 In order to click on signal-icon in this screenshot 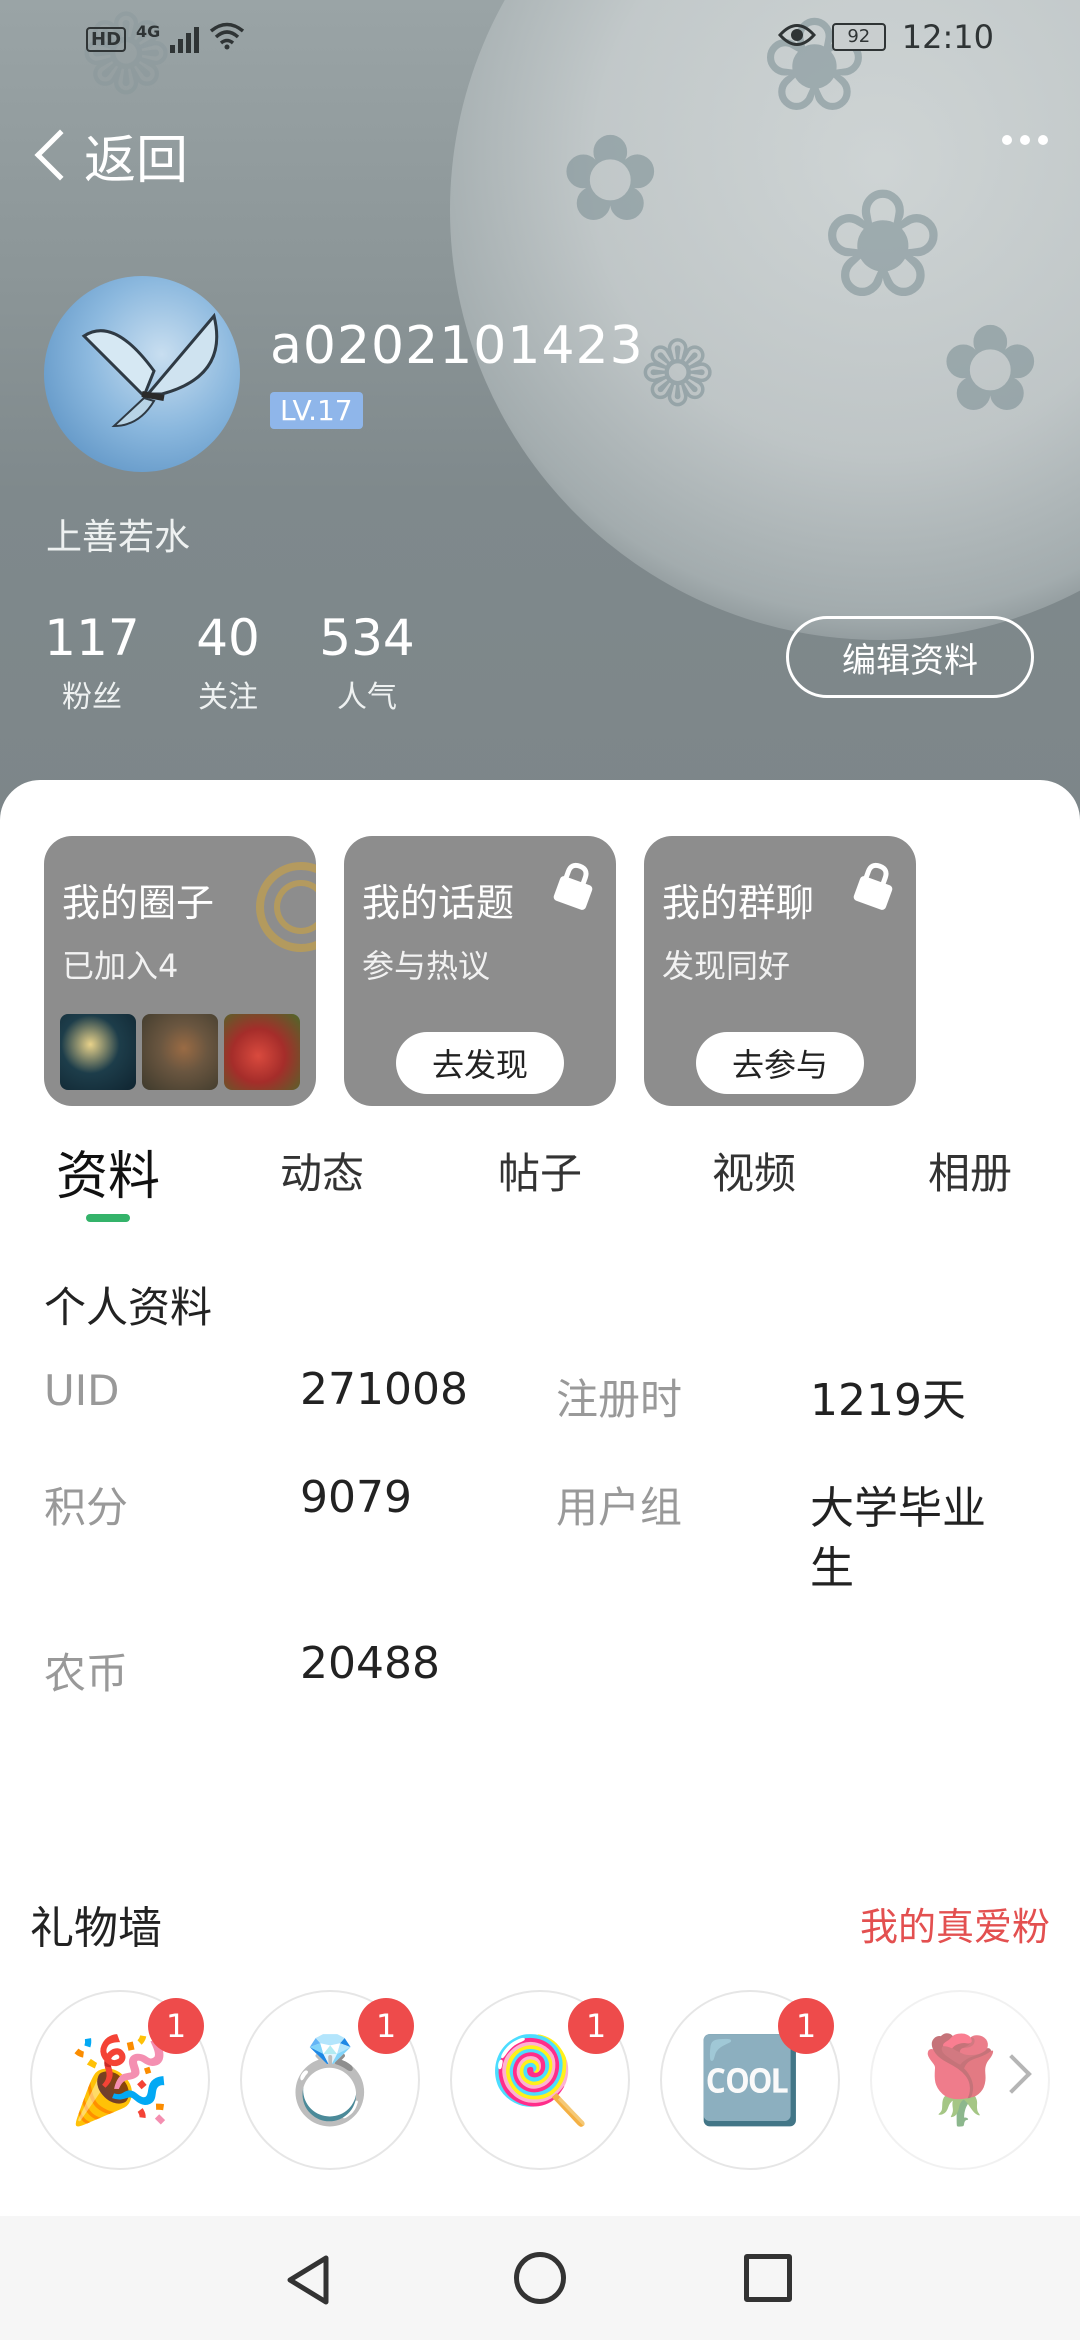, I will do `click(185, 39)`.